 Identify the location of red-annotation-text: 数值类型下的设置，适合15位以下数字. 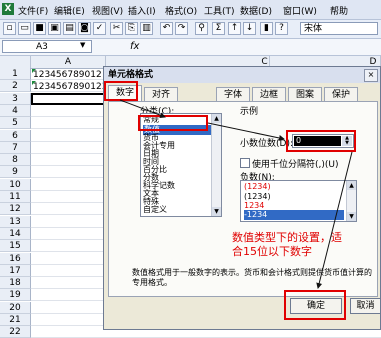
(287, 244).